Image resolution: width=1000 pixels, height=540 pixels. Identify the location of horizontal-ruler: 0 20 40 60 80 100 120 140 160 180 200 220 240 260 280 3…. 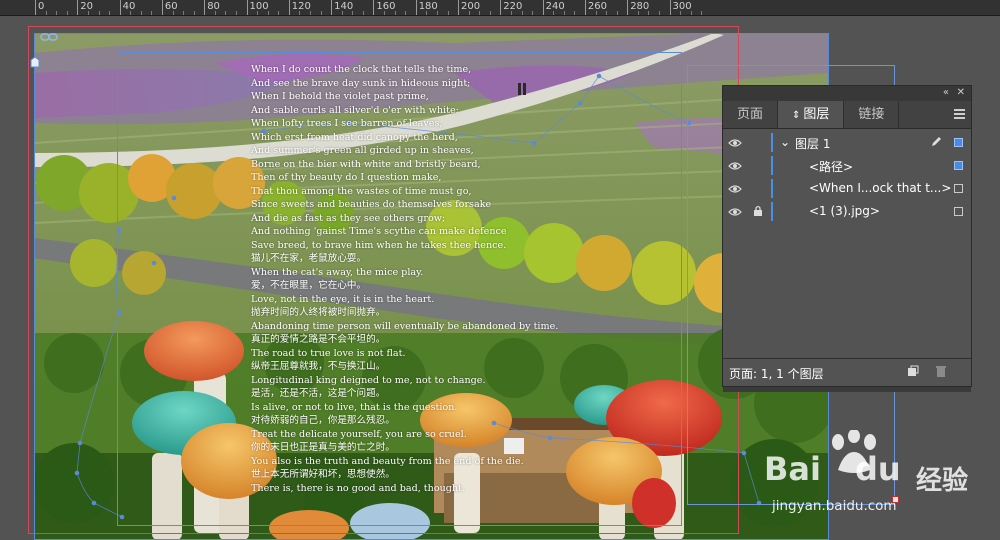
(500, 8).